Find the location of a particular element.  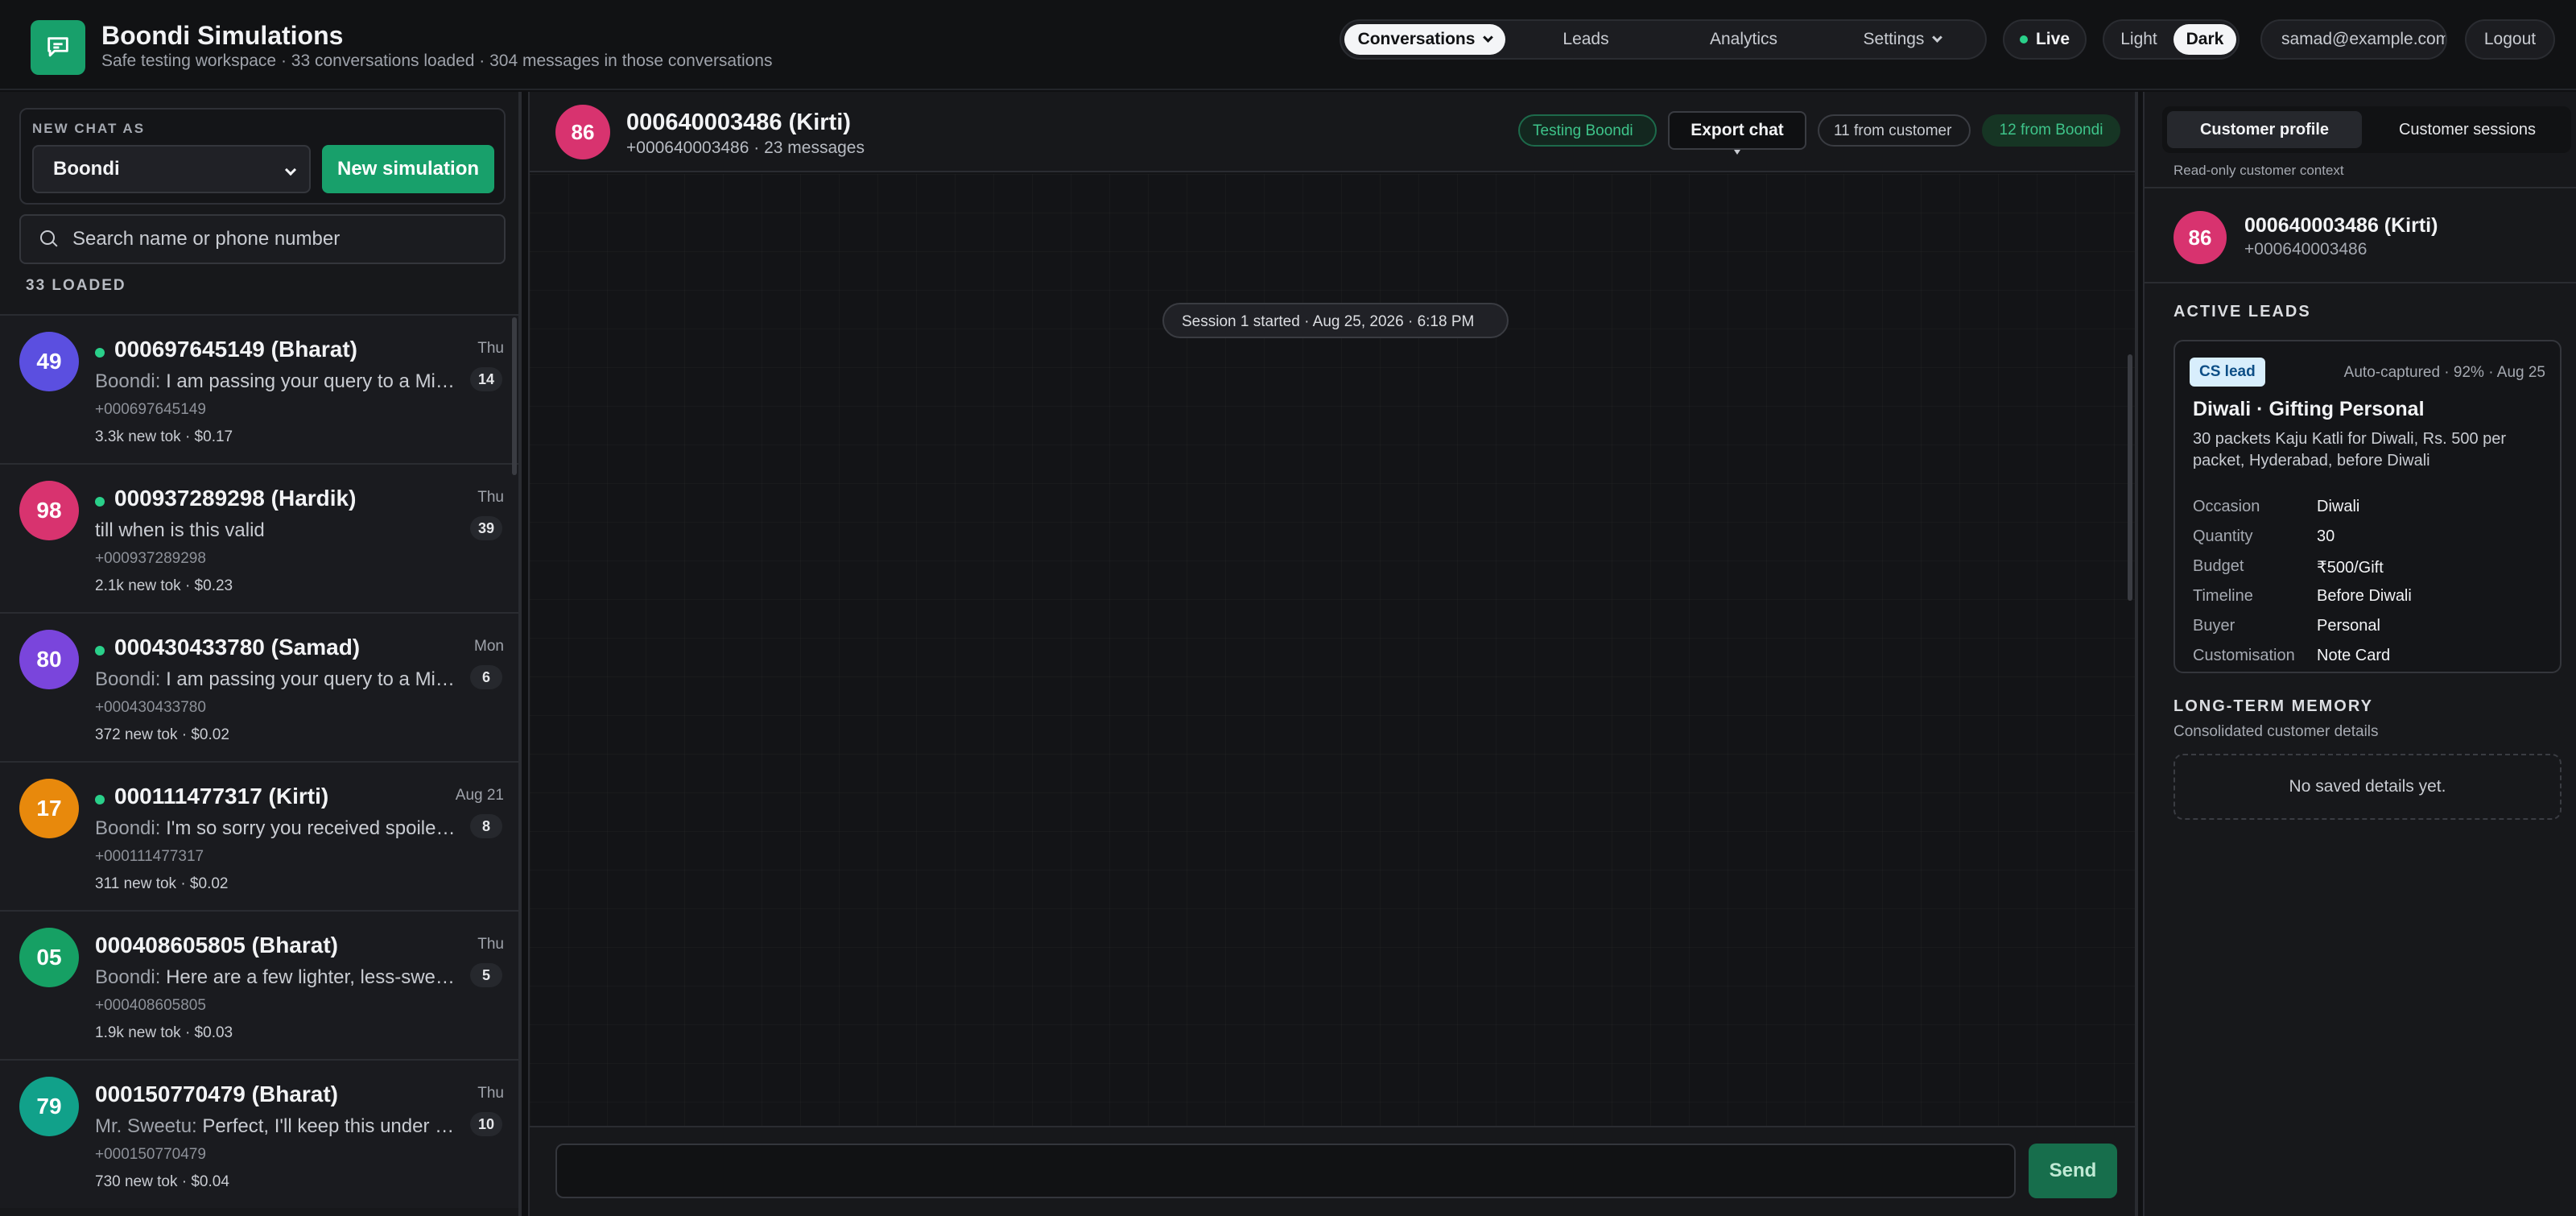

new-chat-label: NEW CHAT AS is located at coordinates (89, 128).